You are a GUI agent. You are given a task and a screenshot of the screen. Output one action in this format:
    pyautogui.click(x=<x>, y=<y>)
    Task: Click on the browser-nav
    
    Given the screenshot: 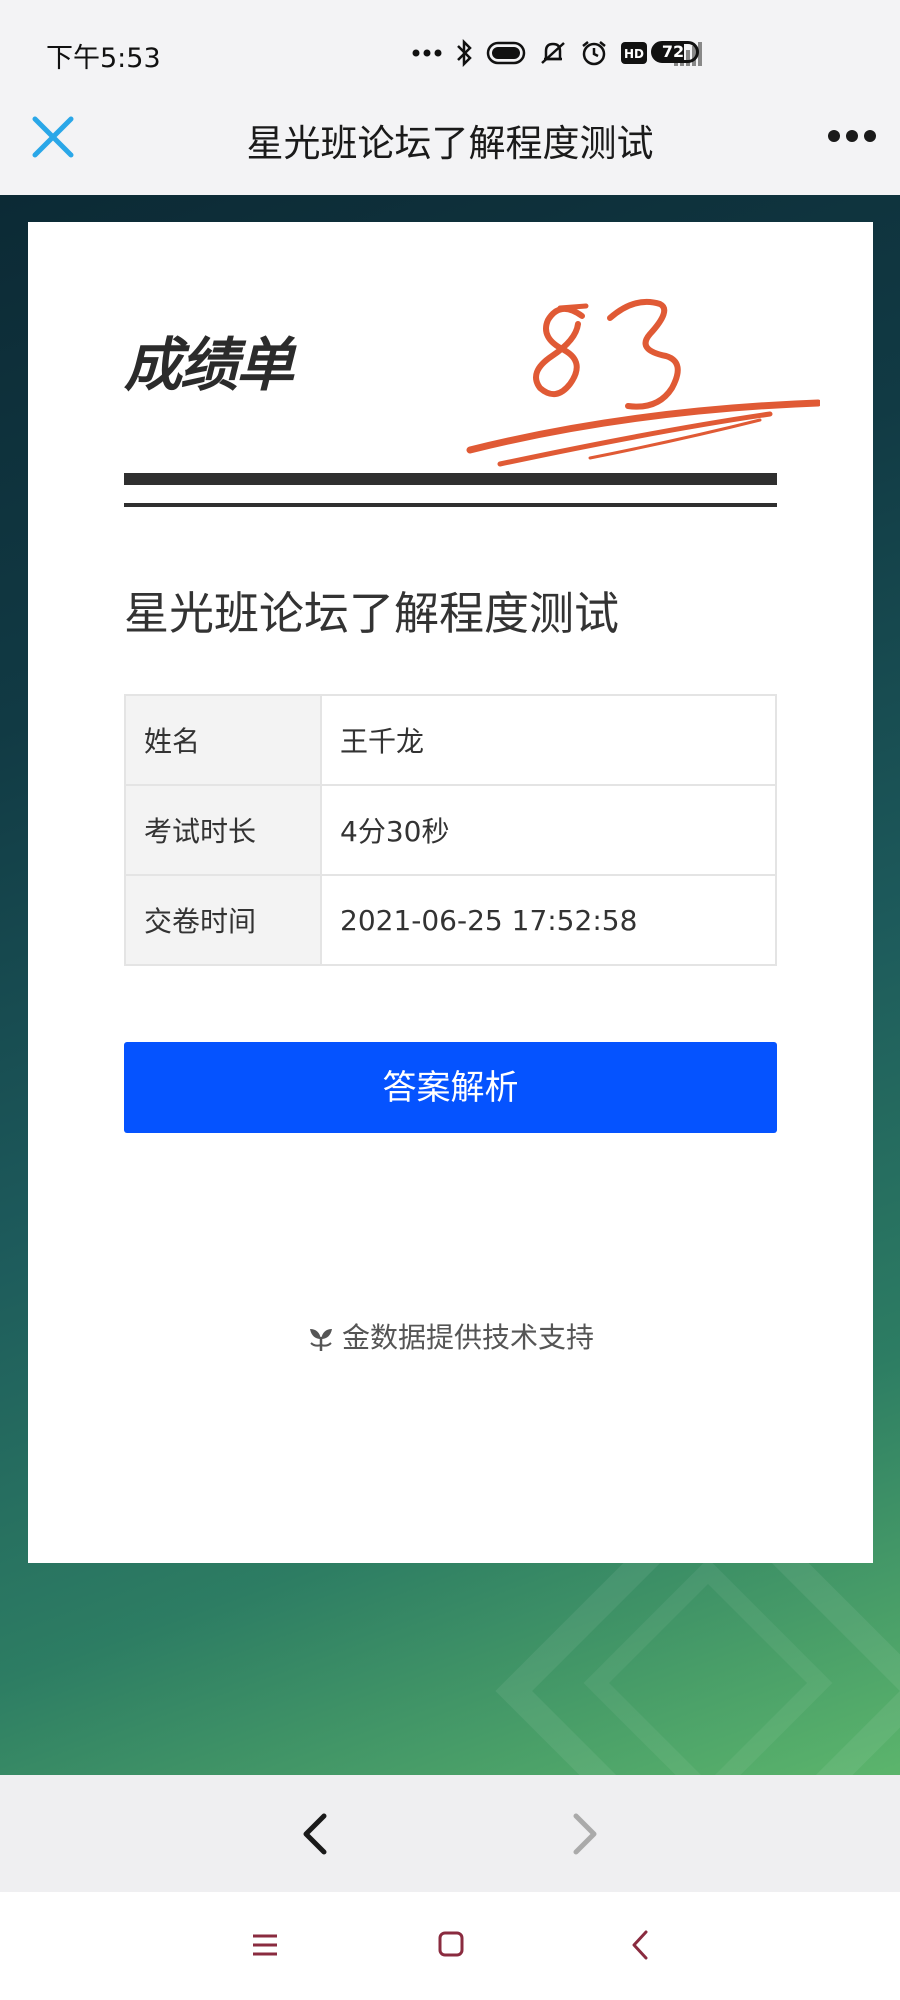 What is the action you would take?
    pyautogui.click(x=450, y=1833)
    